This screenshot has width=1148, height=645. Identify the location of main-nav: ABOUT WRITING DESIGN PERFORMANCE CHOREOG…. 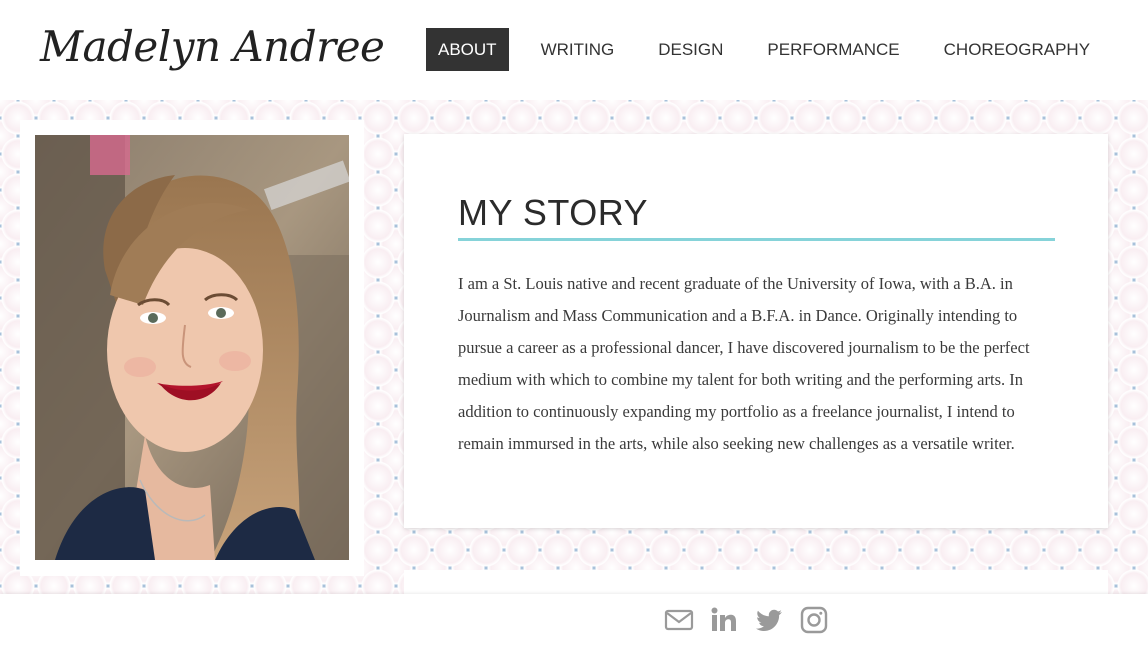
(774, 49).